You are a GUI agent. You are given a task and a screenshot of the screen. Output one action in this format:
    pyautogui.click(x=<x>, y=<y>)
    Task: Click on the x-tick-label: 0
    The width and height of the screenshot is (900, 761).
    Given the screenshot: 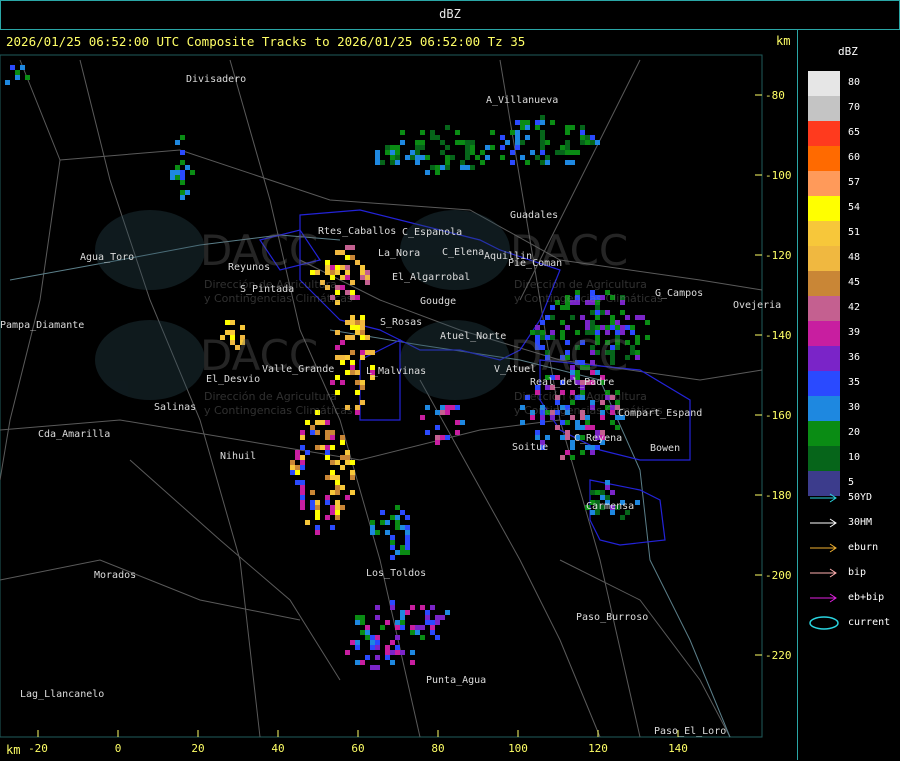 What is the action you would take?
    pyautogui.click(x=118, y=748)
    